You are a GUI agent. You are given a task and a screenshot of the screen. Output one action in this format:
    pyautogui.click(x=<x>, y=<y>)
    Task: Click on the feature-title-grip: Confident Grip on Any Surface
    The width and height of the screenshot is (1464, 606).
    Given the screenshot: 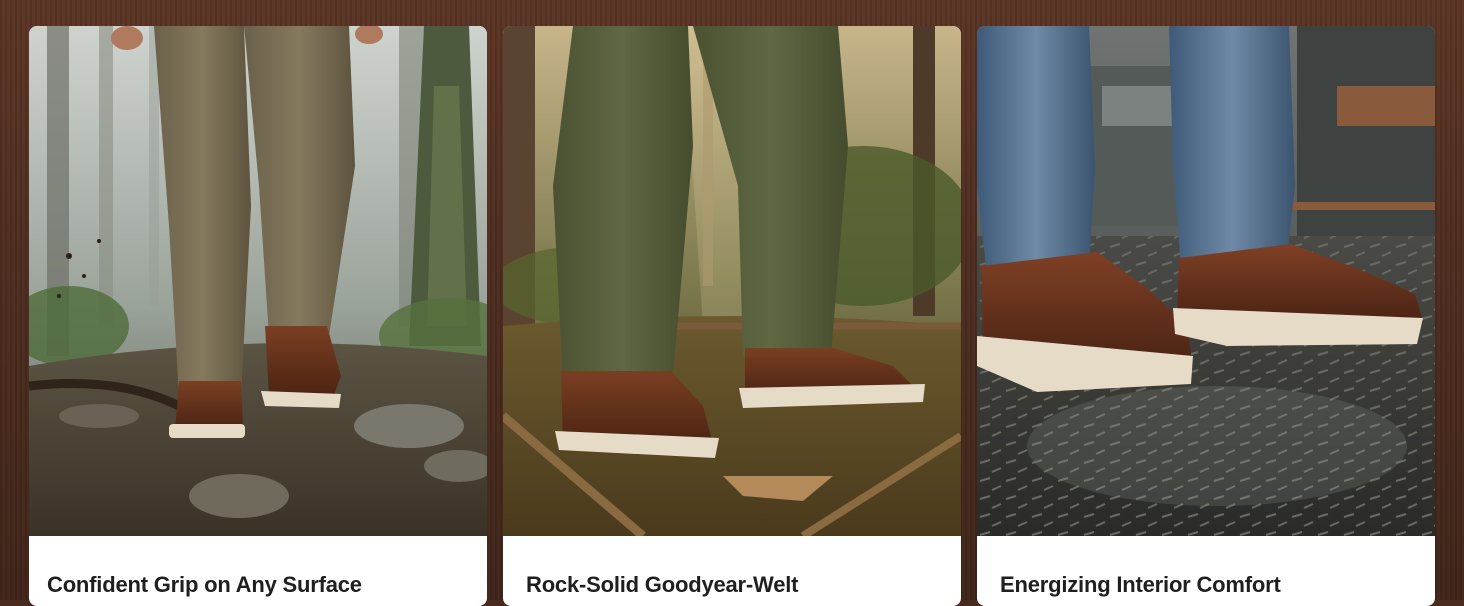 What is the action you would take?
    pyautogui.click(x=204, y=584)
    